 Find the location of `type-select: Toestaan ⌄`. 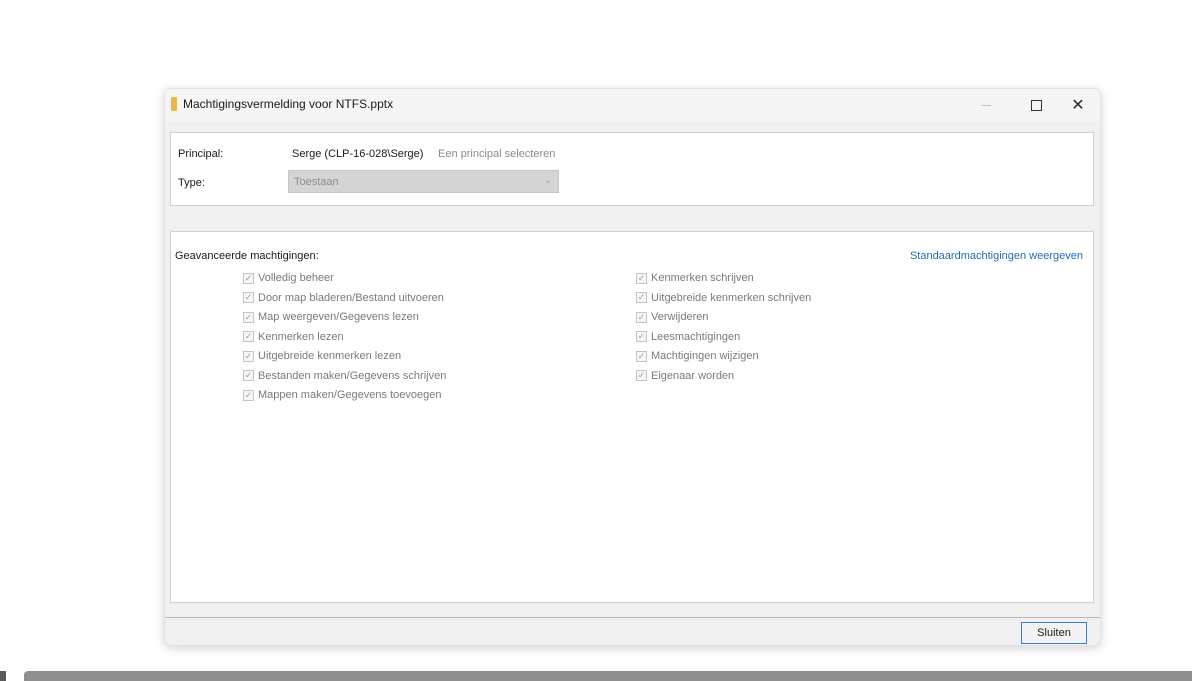

type-select: Toestaan ⌄ is located at coordinates (423, 181).